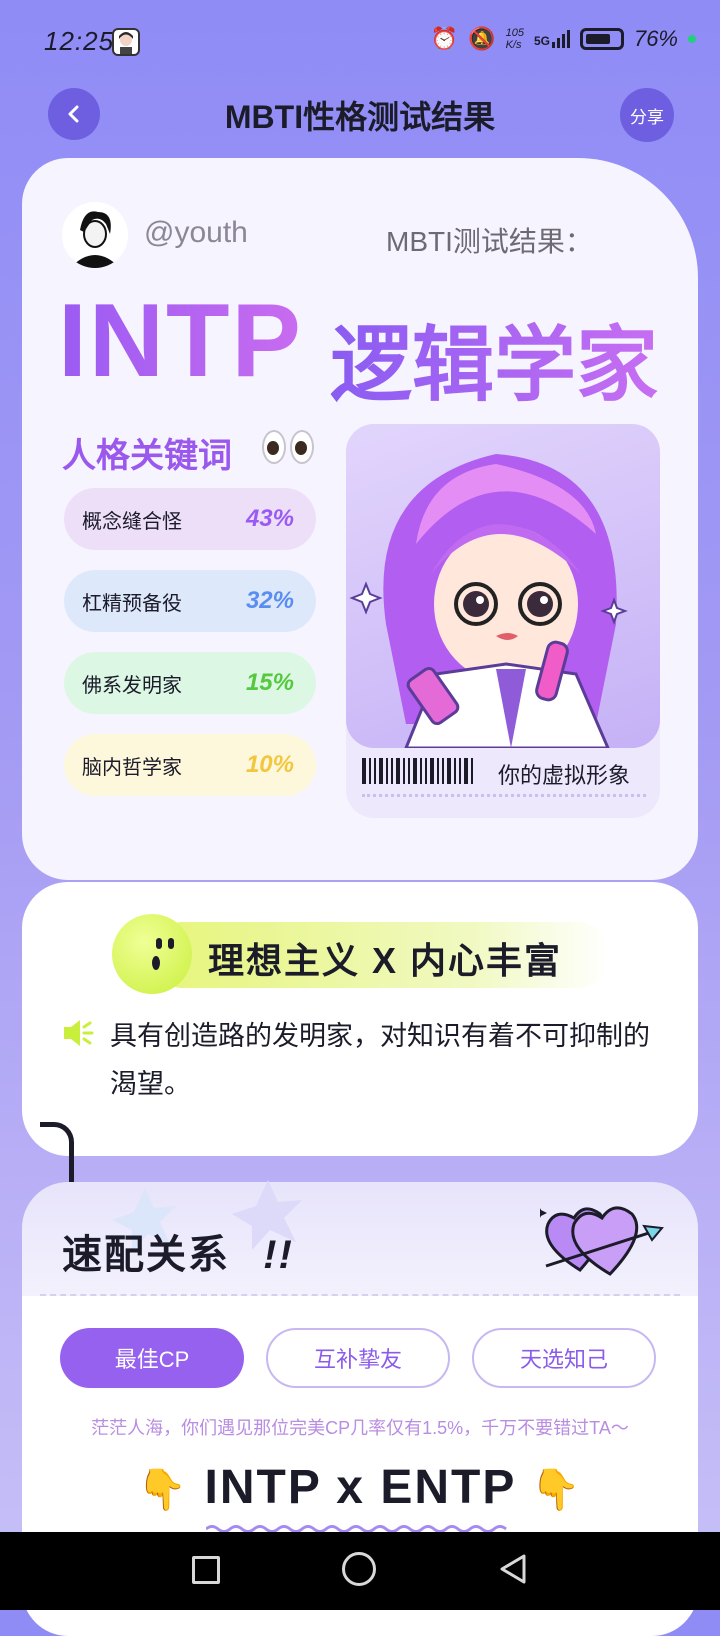 Image resolution: width=720 pixels, height=1636 pixels. I want to click on keyword-label: 脑内哲学家, so click(132, 767).